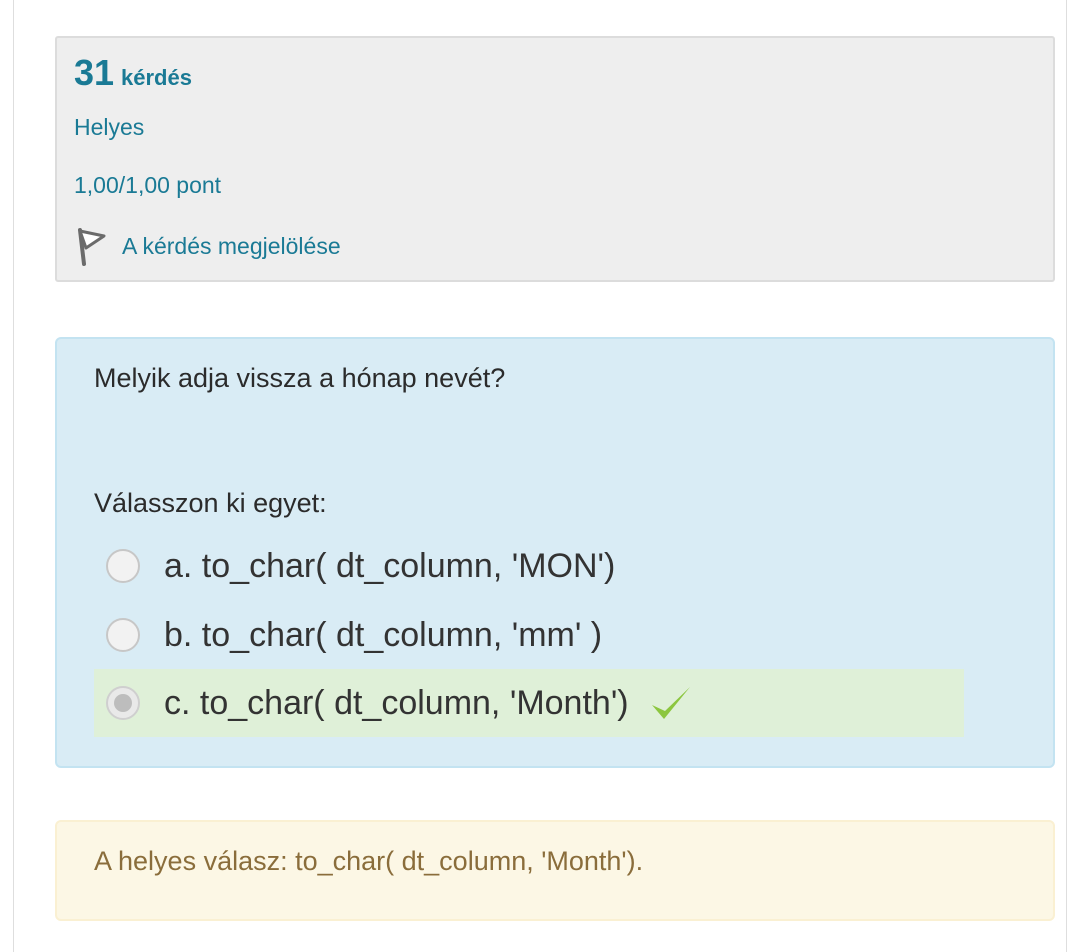 The image size is (1080, 952). Describe the element at coordinates (156, 77) in the screenshot. I see `question-word: kérdés` at that location.